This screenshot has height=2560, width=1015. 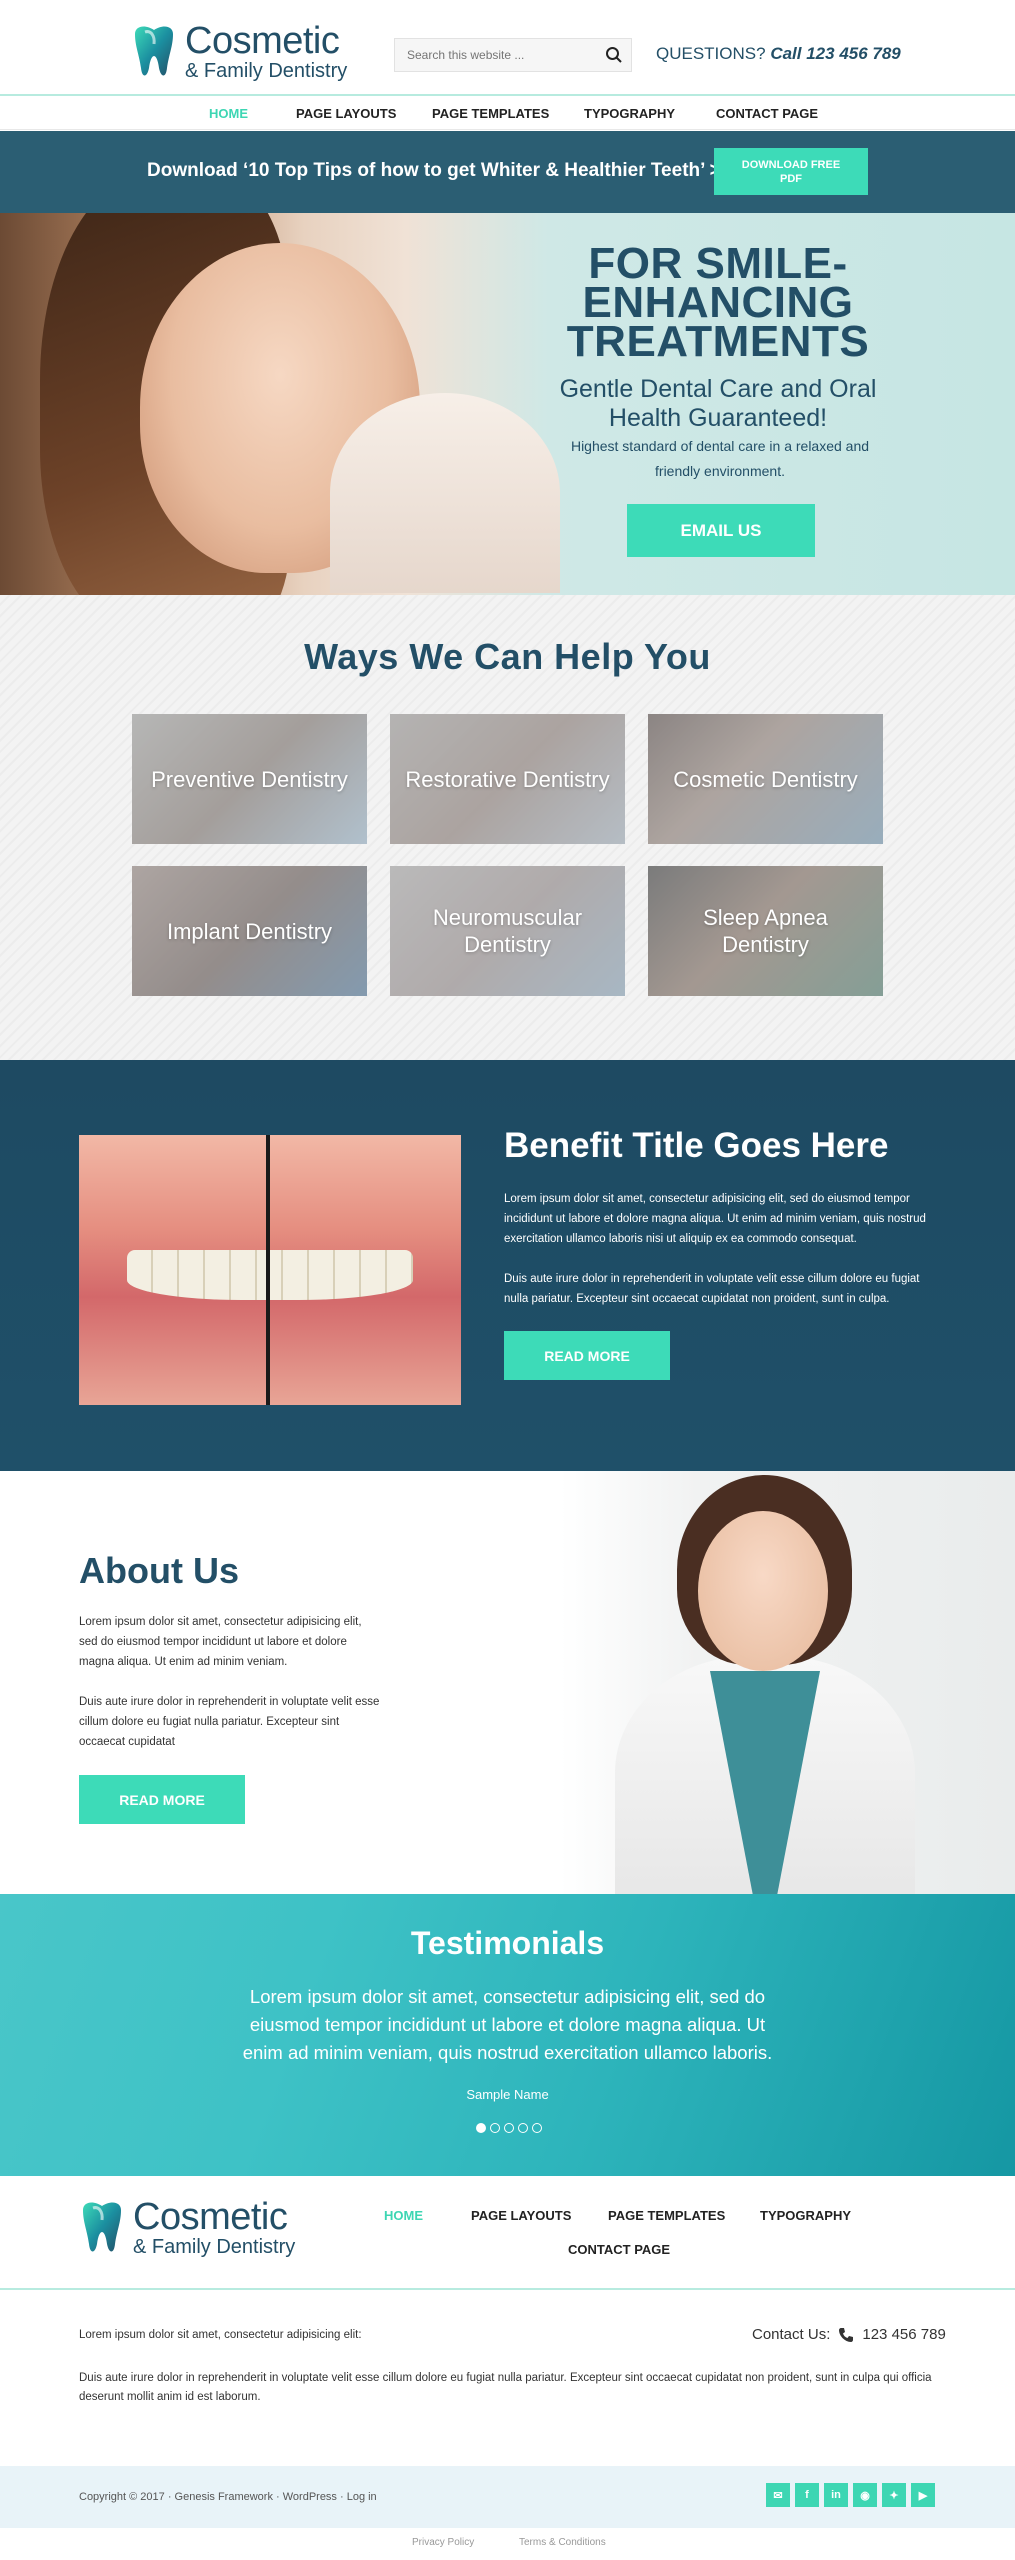 I want to click on contact-label: Contact Us:, so click(x=791, y=2334).